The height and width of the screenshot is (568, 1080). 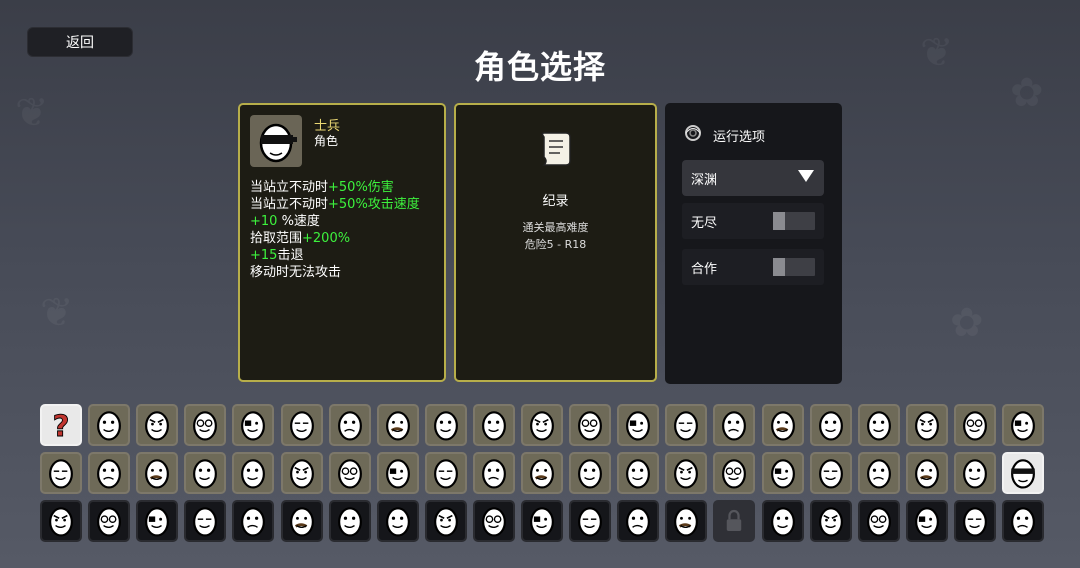 I want to click on vortex-icon, so click(x=693, y=135).